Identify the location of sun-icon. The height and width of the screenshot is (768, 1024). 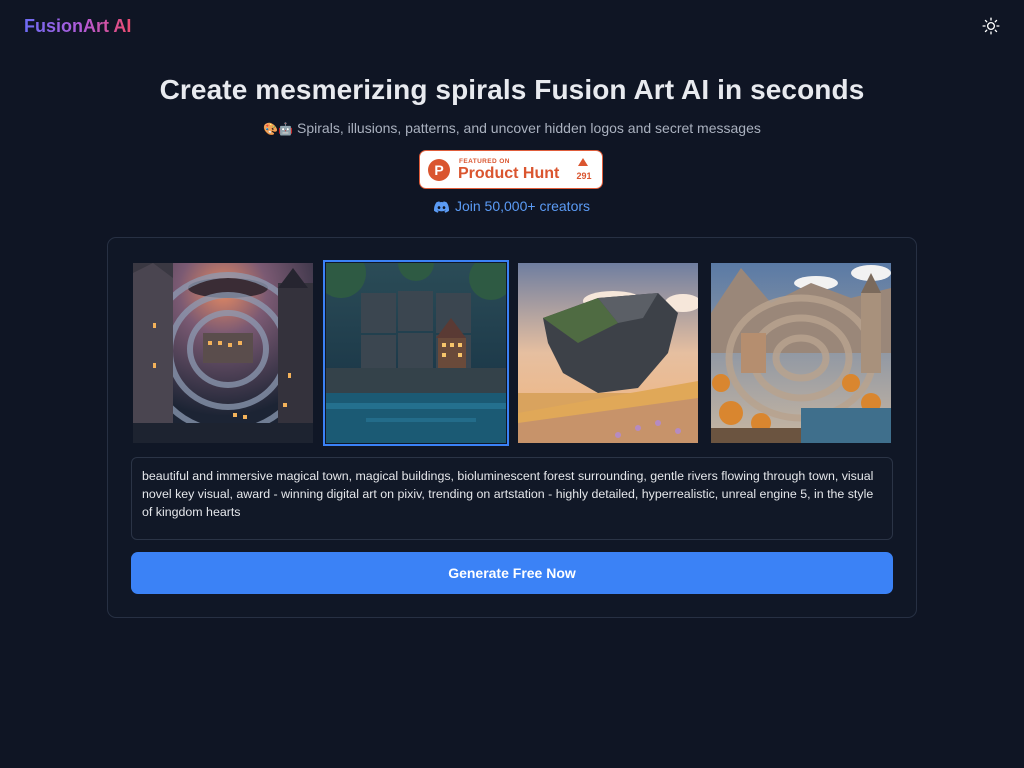
(991, 26).